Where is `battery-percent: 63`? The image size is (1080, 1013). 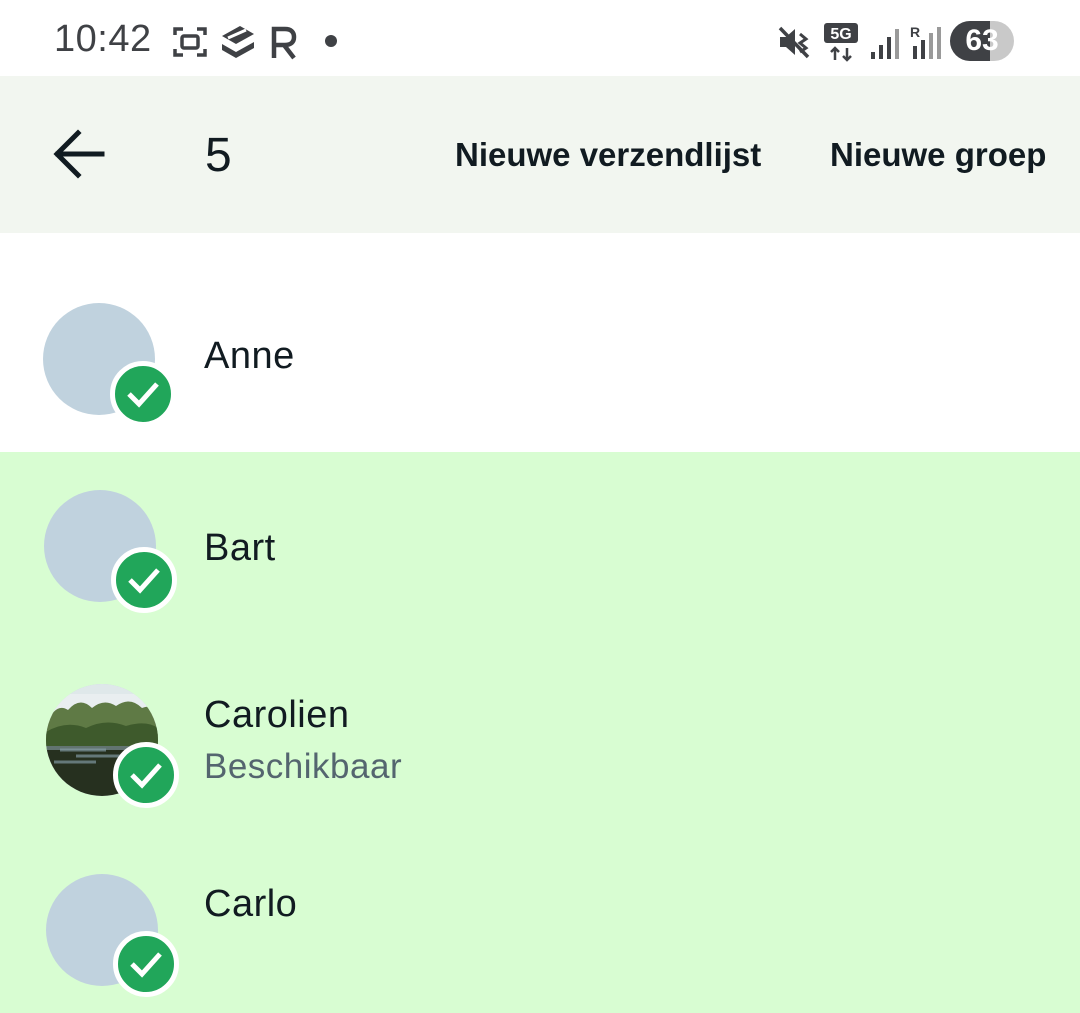
battery-percent: 63 is located at coordinates (982, 40).